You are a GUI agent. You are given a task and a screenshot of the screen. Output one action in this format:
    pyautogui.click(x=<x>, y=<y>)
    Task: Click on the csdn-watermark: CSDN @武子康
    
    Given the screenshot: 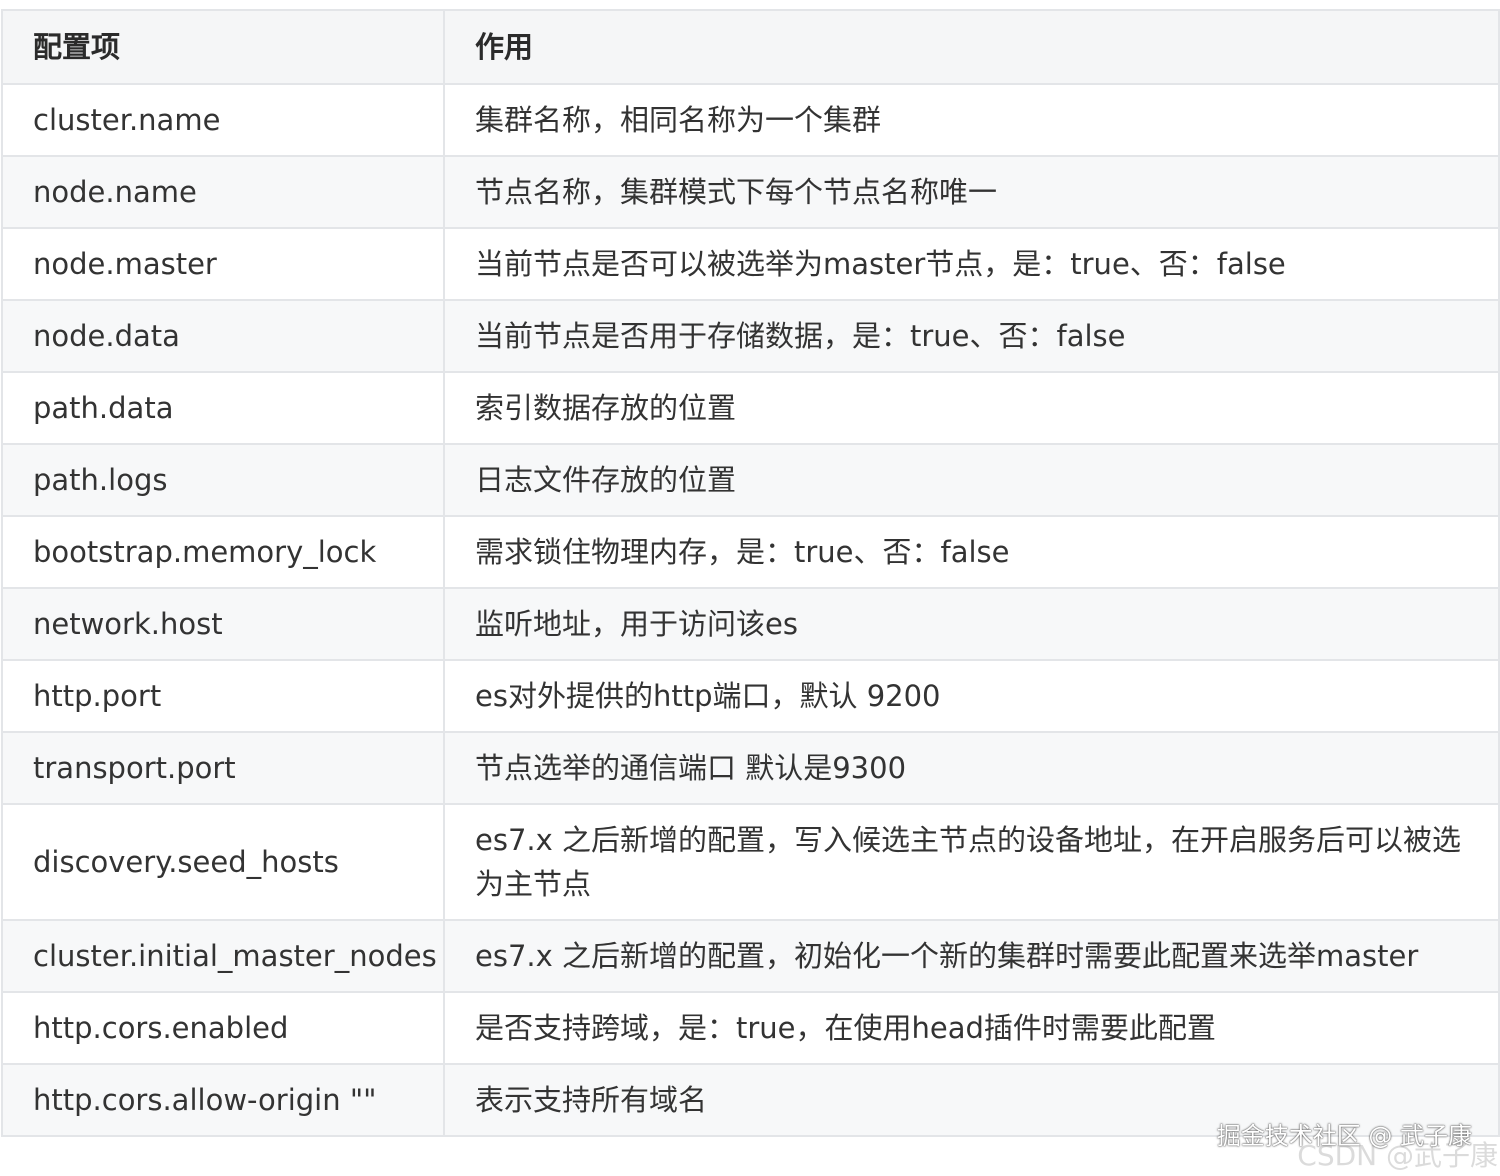 What is the action you would take?
    pyautogui.click(x=1397, y=1155)
    